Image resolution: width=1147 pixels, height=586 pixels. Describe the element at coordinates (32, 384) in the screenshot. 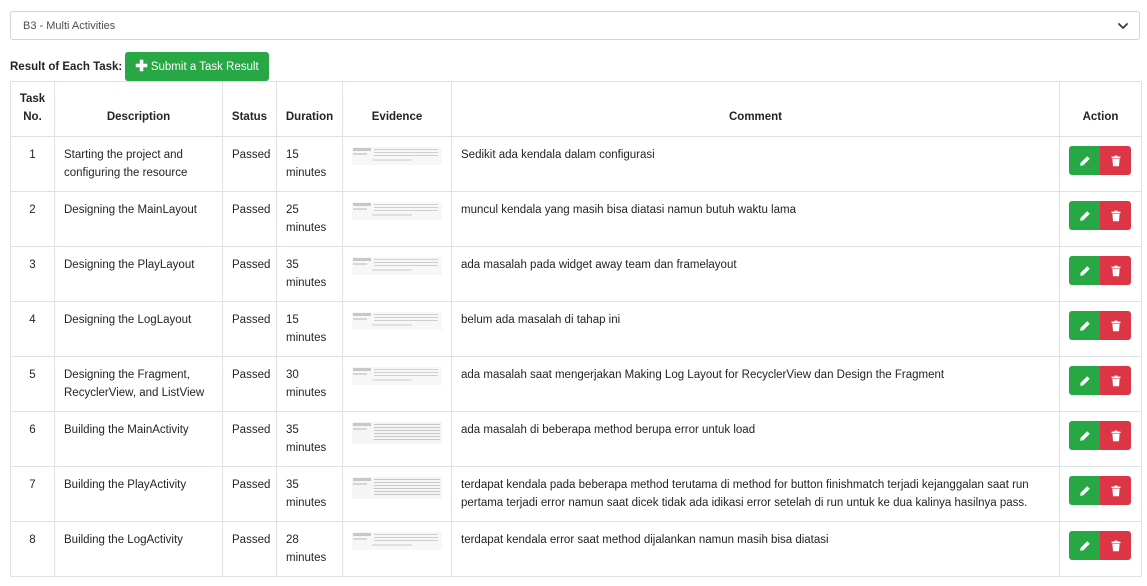

I see `task-number: 5` at that location.